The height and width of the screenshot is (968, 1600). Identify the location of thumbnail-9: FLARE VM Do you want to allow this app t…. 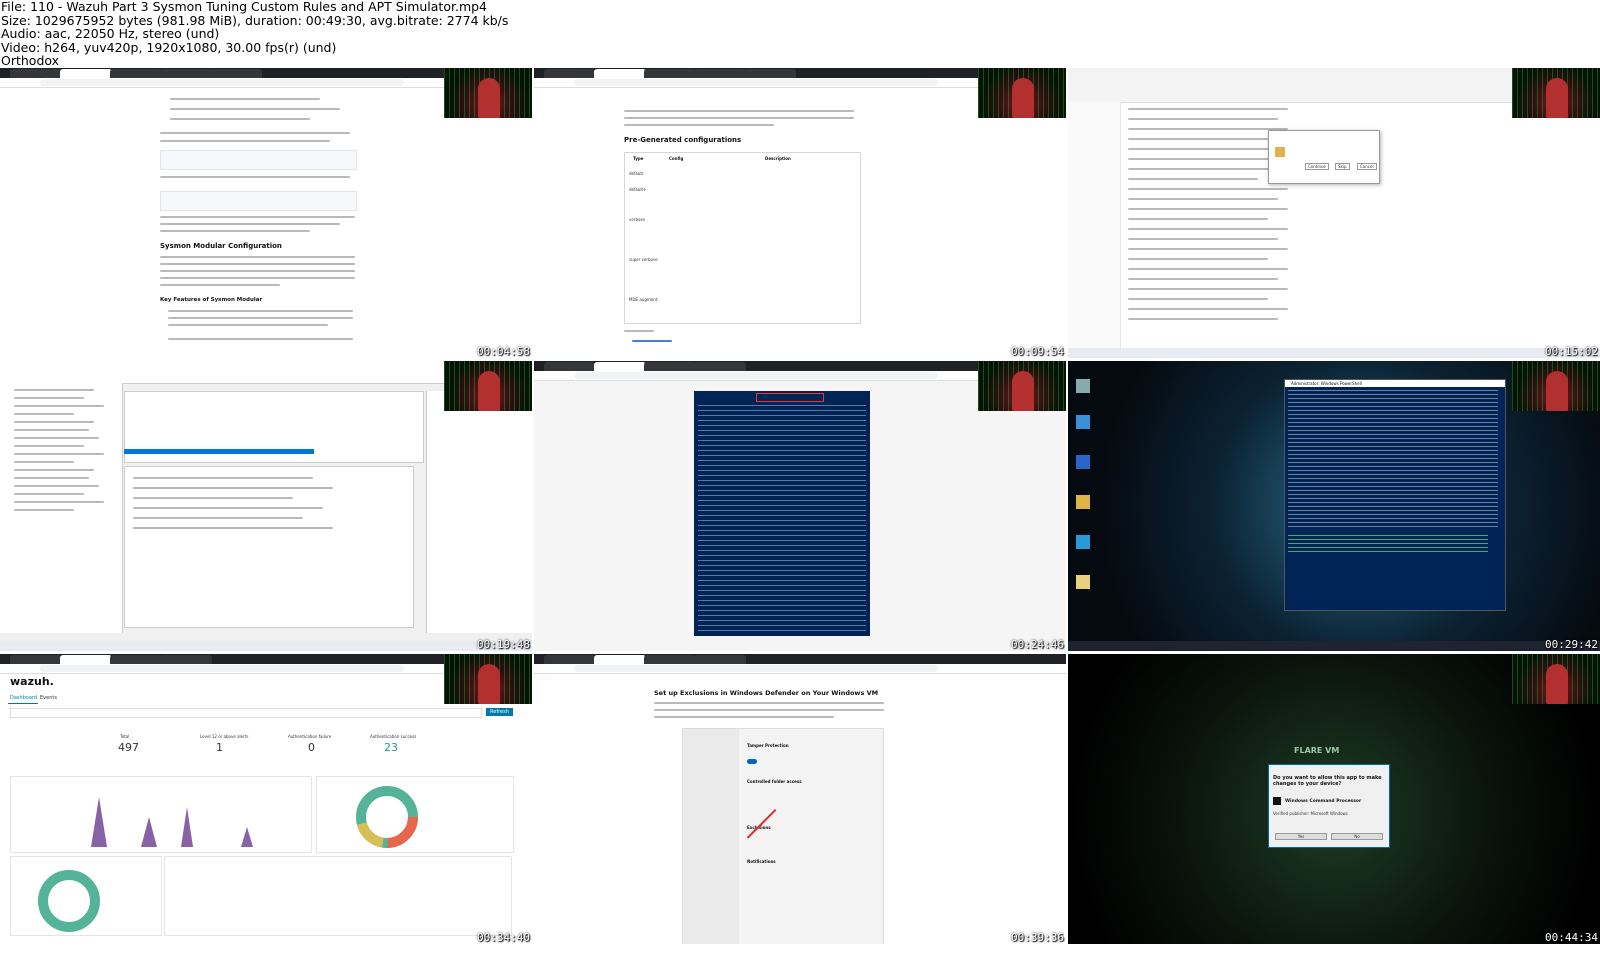
(1334, 799).